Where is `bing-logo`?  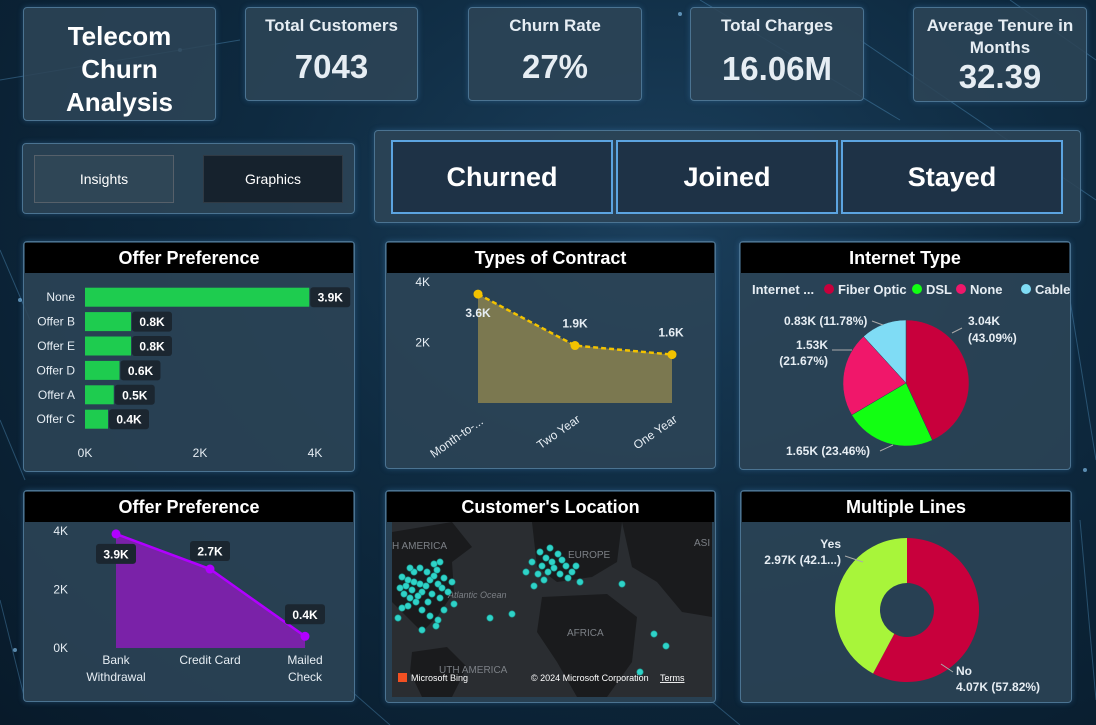 bing-logo is located at coordinates (402, 677).